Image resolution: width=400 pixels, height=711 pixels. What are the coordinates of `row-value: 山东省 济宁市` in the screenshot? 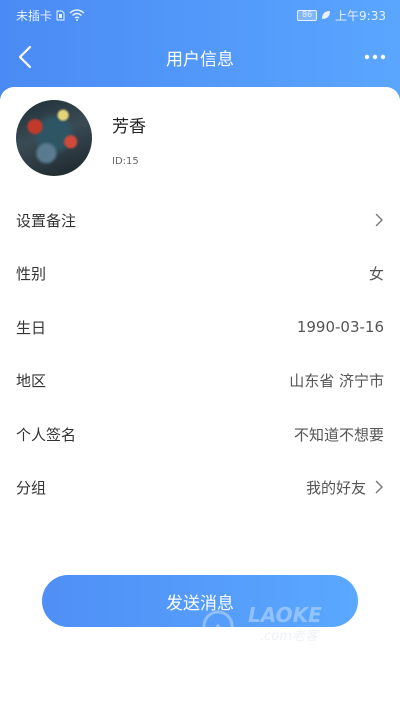 It's located at (336, 380).